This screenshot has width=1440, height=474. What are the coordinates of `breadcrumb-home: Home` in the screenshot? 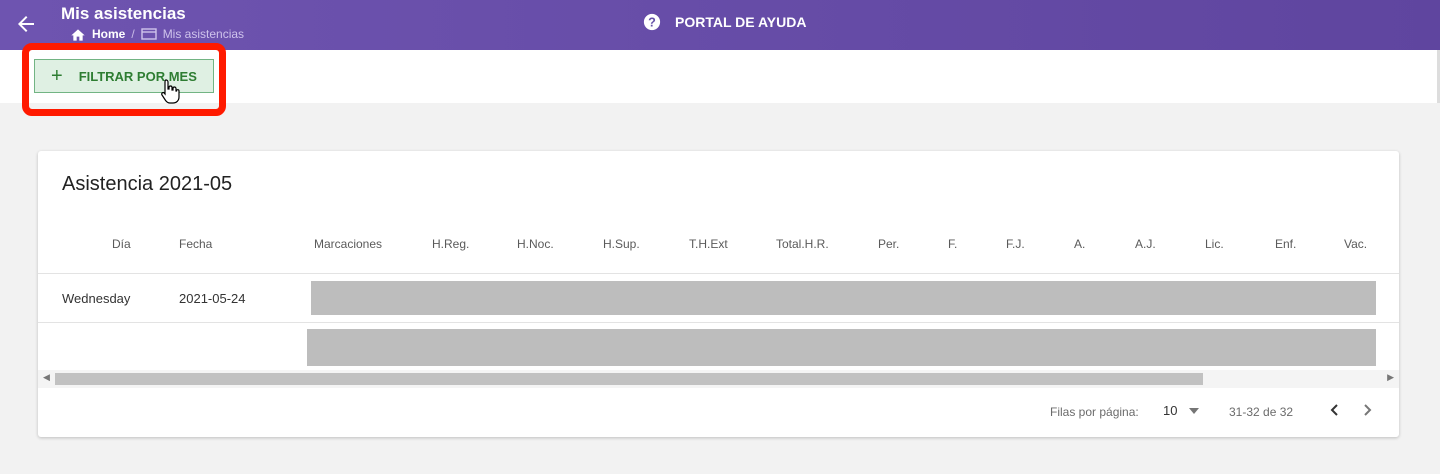 It's located at (97, 34).